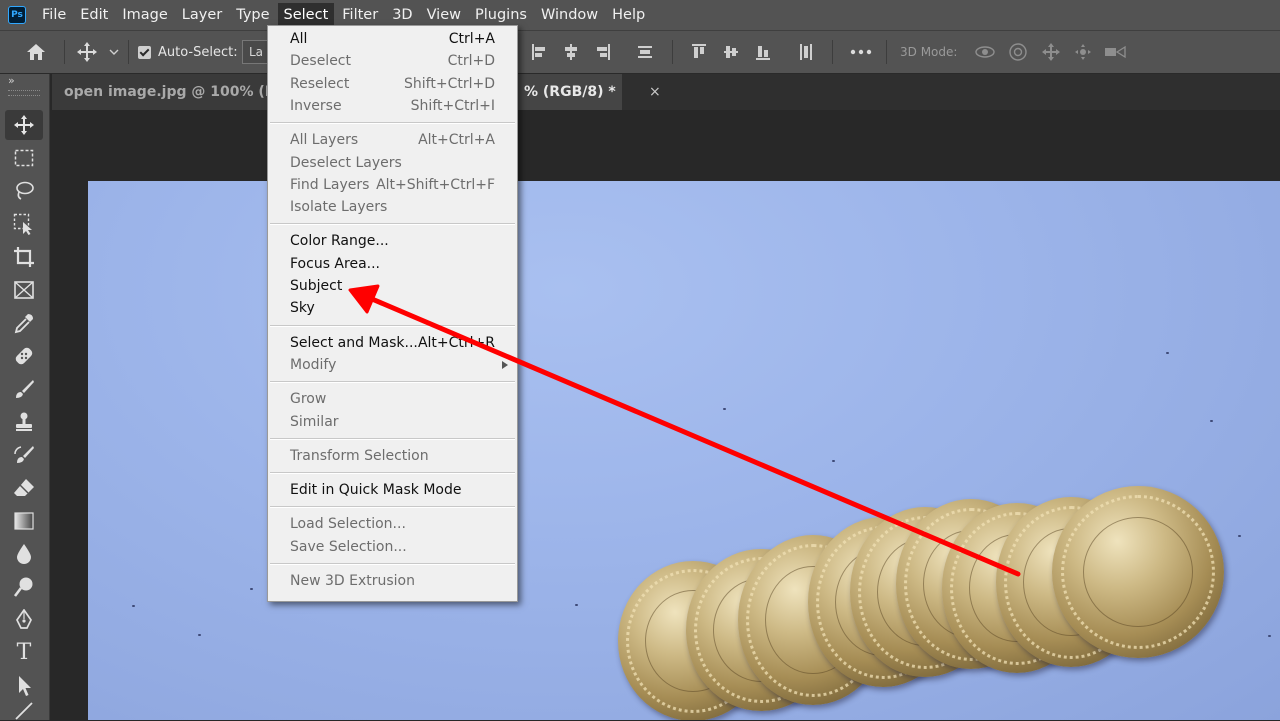 This screenshot has height=721, width=1280. Describe the element at coordinates (202, 15) in the screenshot. I see `menu-layer: Layer` at that location.